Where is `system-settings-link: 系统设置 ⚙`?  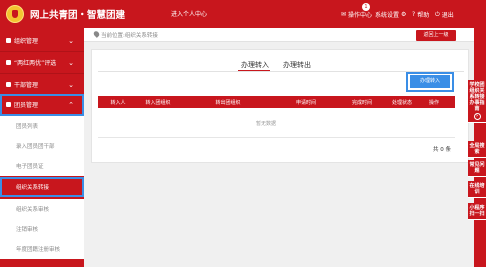 system-settings-link: 系统设置 ⚙ is located at coordinates (390, 14).